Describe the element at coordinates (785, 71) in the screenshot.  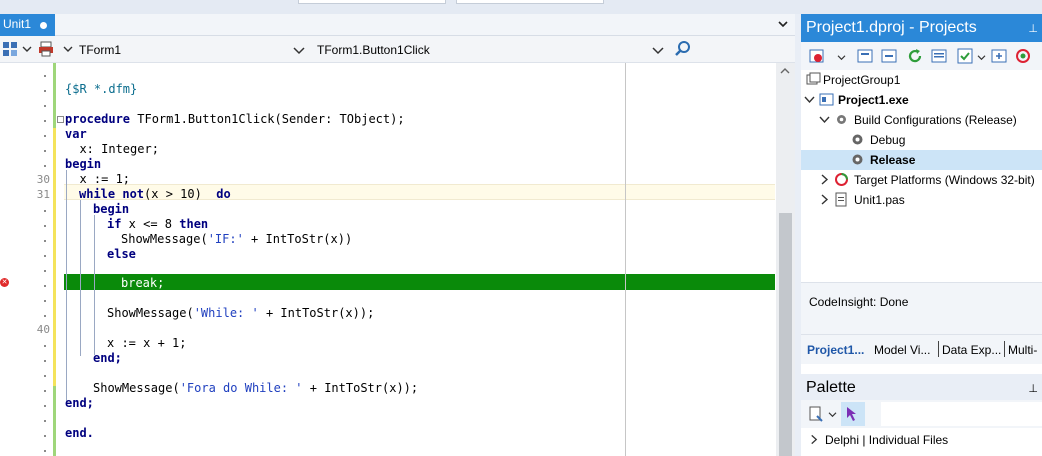
I see `scroll-up-arrow-icon` at that location.